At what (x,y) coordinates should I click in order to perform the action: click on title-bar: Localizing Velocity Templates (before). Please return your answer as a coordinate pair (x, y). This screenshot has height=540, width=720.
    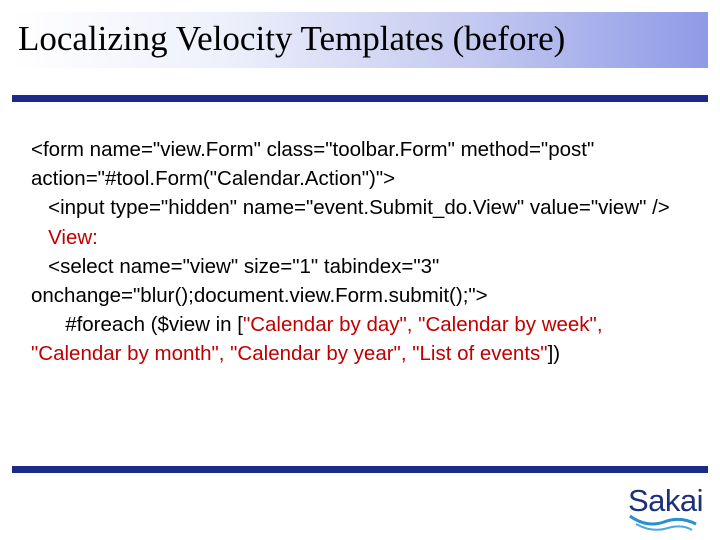
    Looking at the image, I should click on (360, 40).